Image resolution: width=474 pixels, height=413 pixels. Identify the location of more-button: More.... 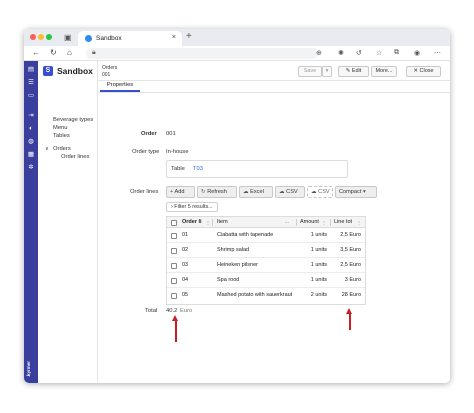
(384, 71).